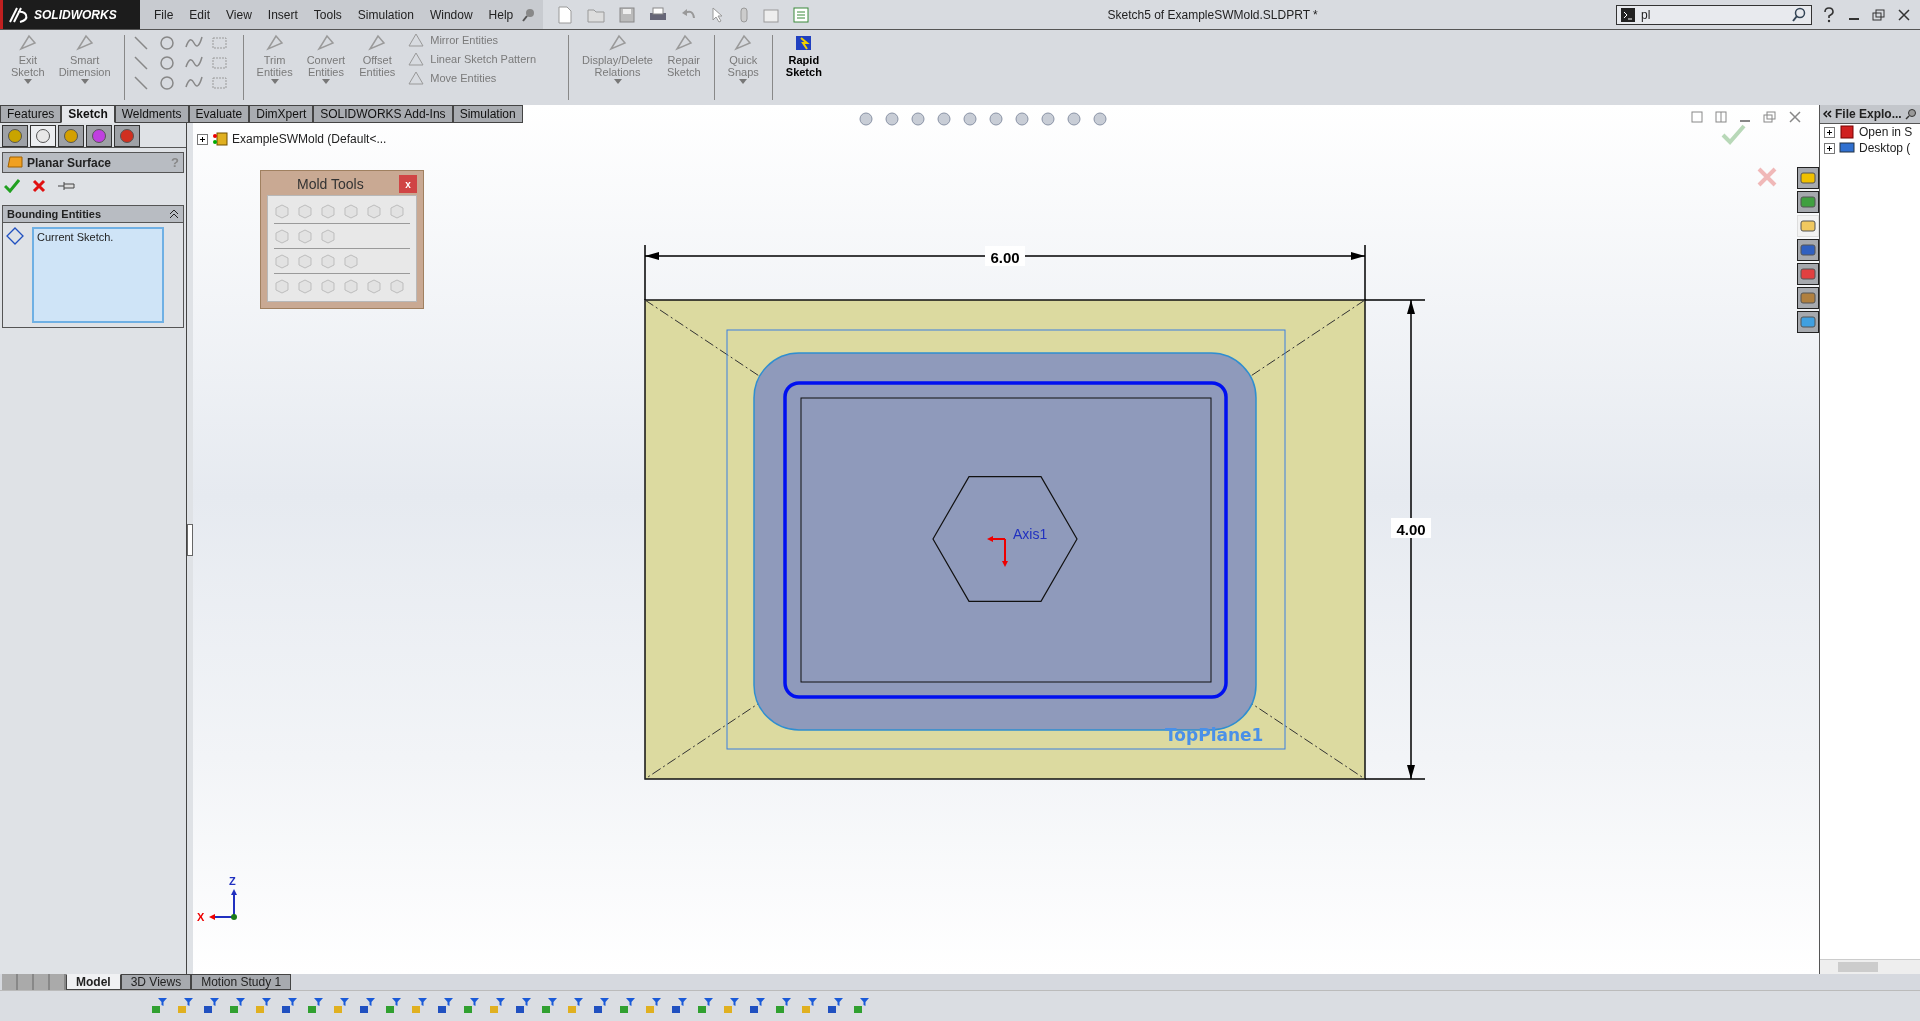 The image size is (1920, 1021). What do you see at coordinates (98, 275) in the screenshot?
I see `selection-list: Current Sketch.` at bounding box center [98, 275].